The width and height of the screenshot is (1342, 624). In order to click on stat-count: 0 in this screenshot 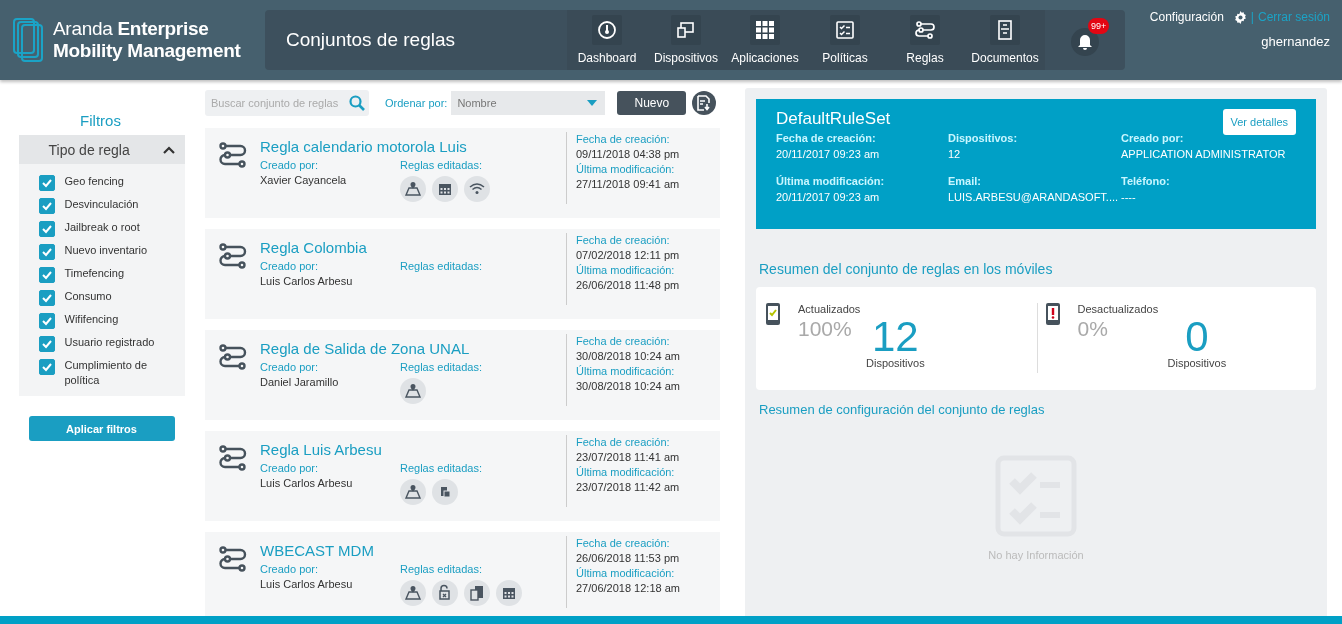, I will do `click(1197, 337)`.